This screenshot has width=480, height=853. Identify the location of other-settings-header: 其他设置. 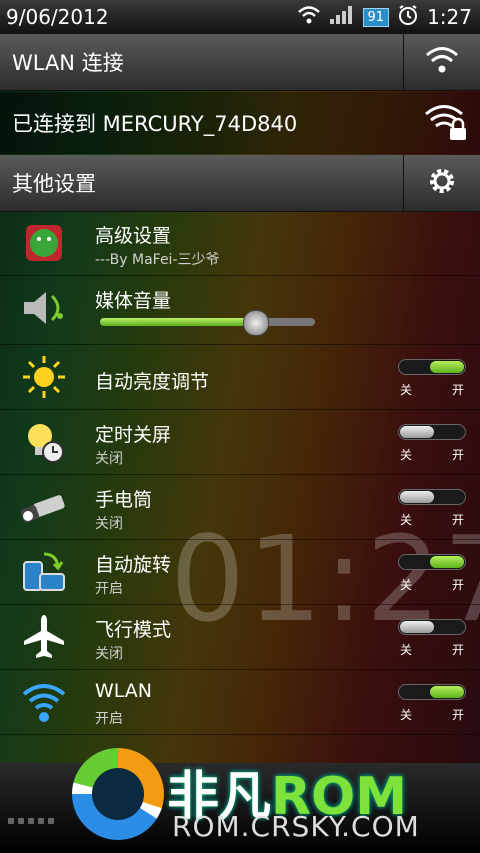
(240, 183).